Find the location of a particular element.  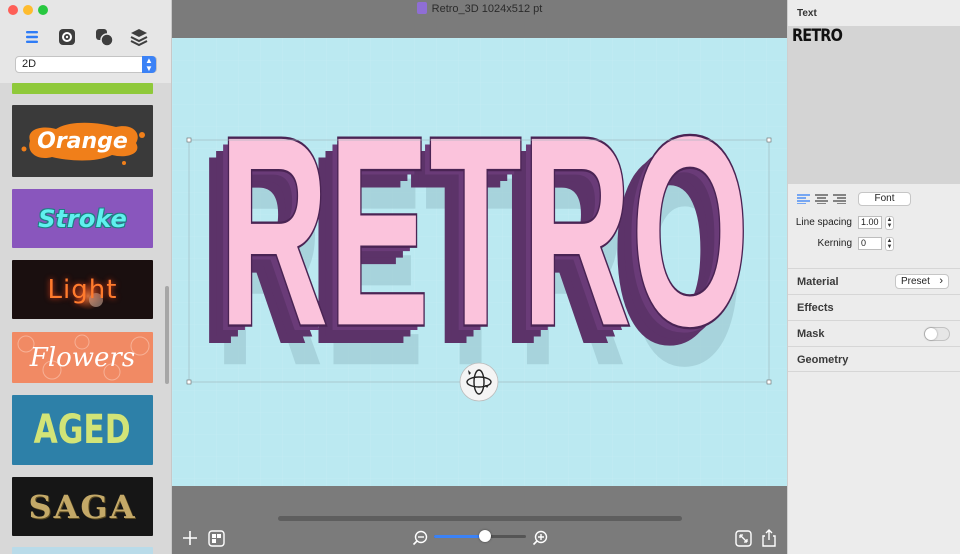

material-label: Material is located at coordinates (818, 282).